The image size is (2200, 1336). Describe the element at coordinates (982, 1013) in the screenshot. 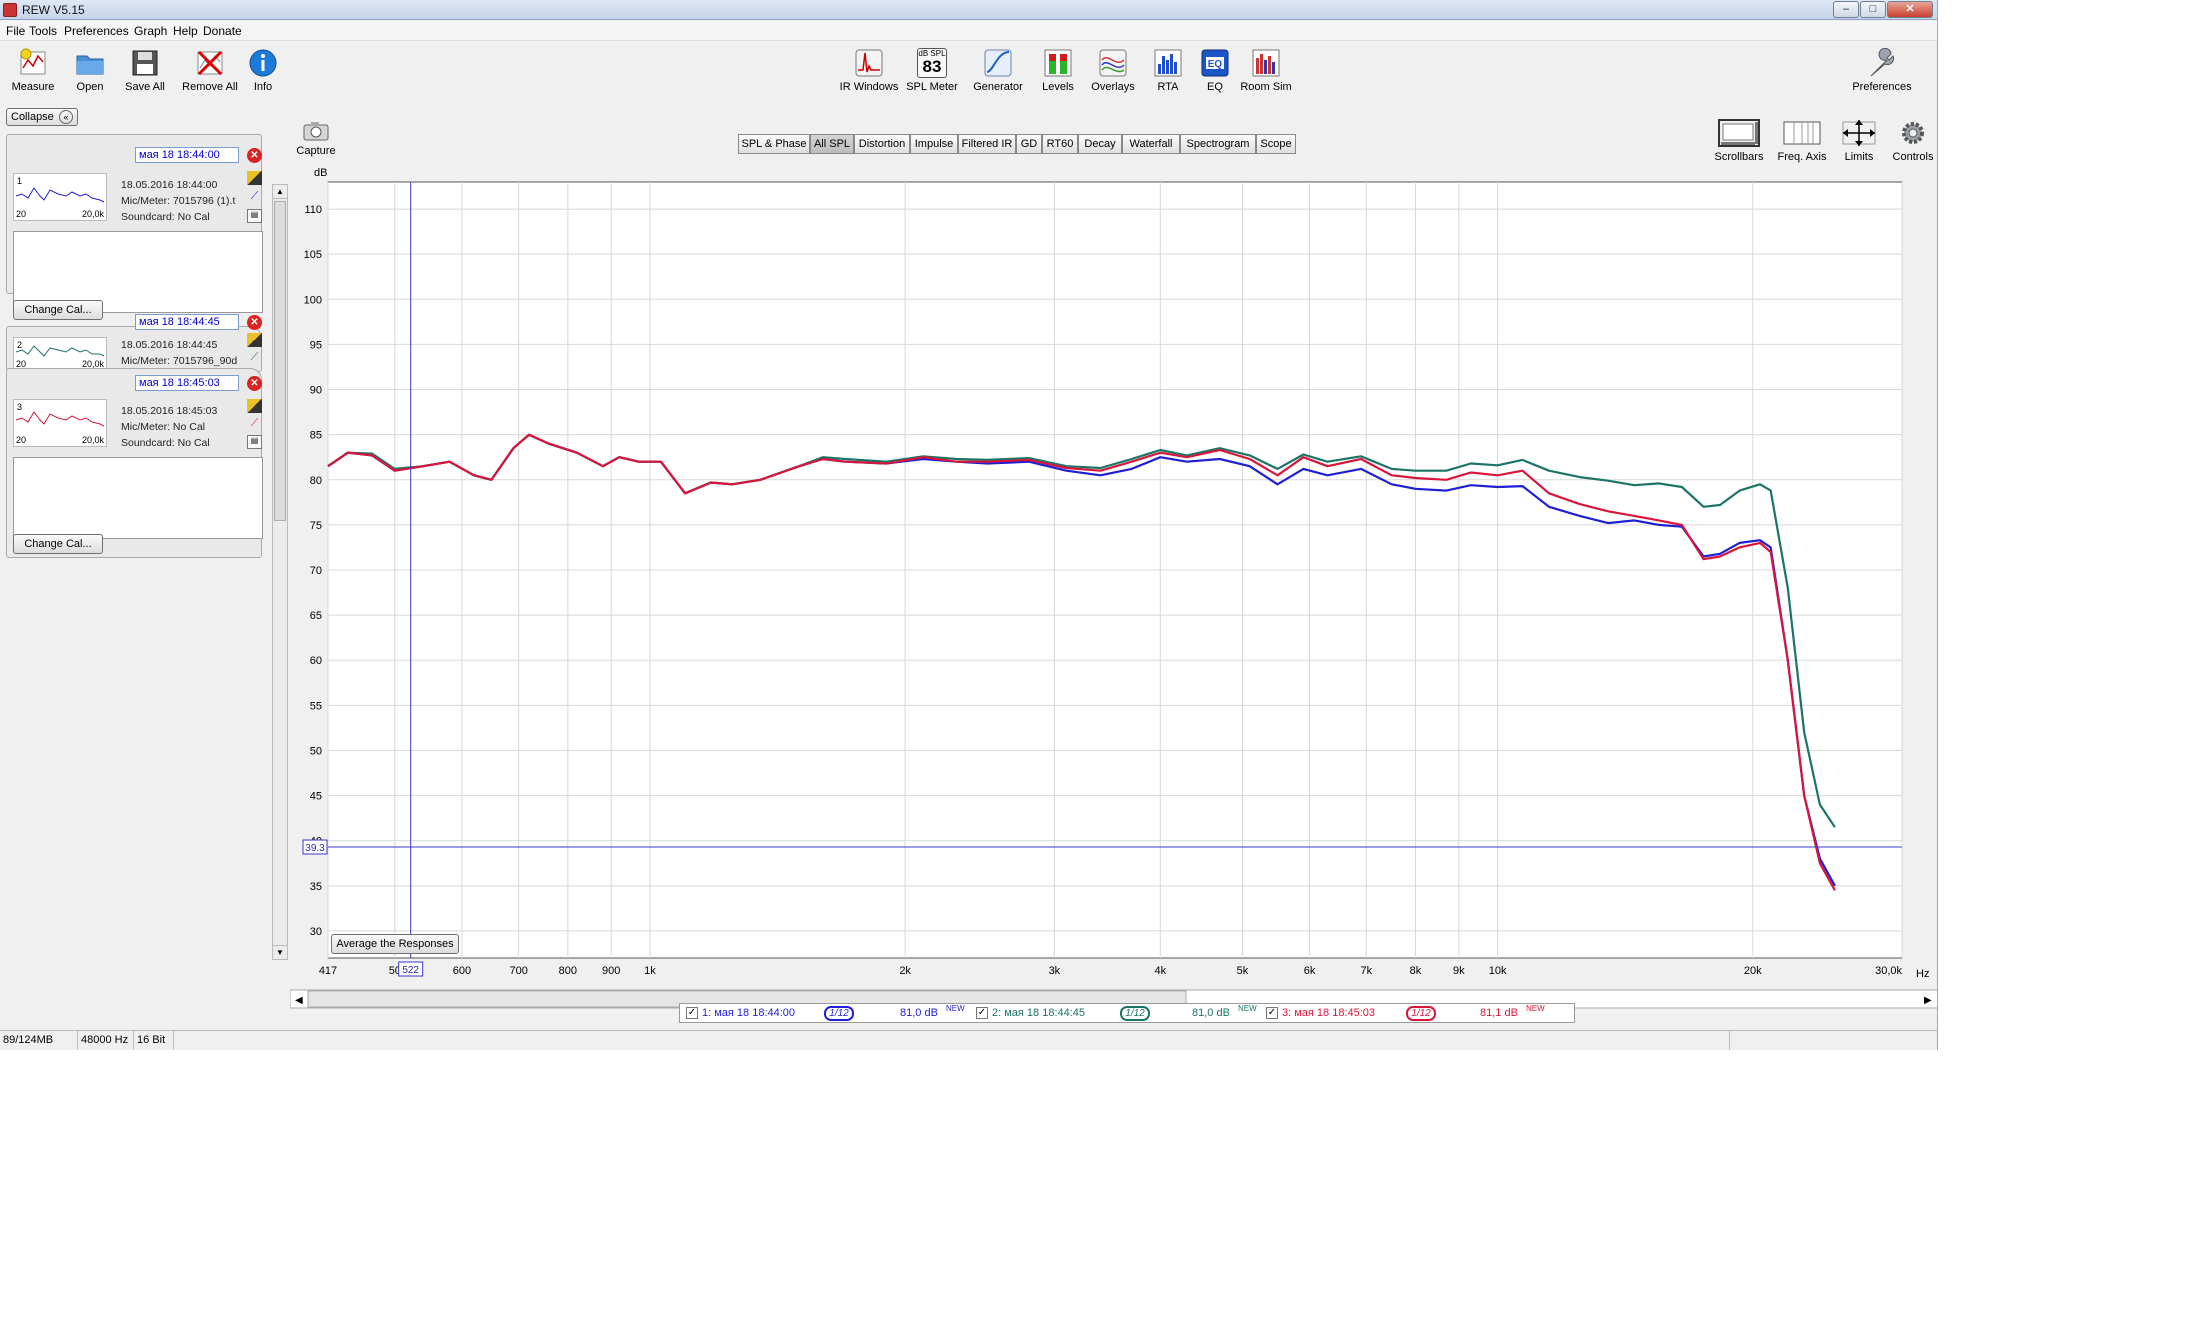

I see `series-2-checkbox: ✓` at that location.